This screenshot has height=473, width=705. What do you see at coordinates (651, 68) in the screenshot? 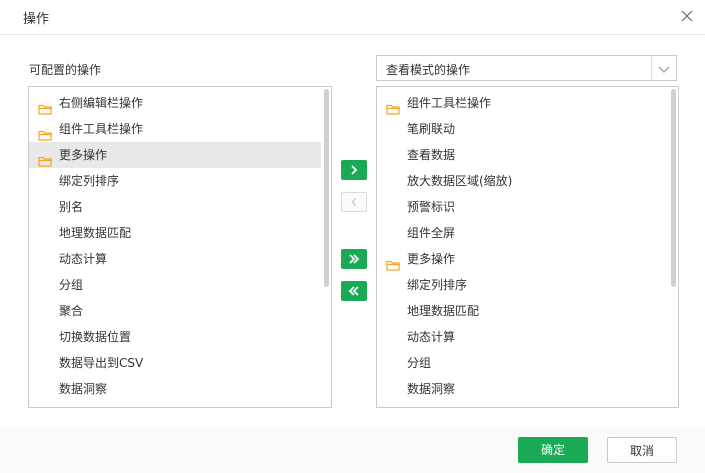
I see `select-divider` at bounding box center [651, 68].